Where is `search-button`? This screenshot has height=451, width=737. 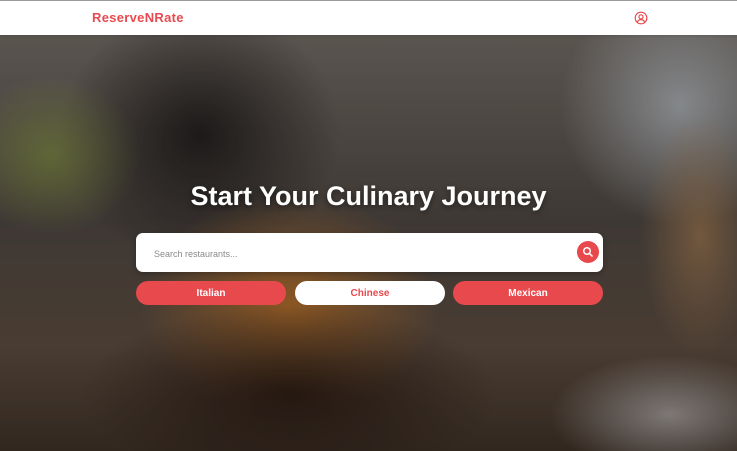
search-button is located at coordinates (588, 252).